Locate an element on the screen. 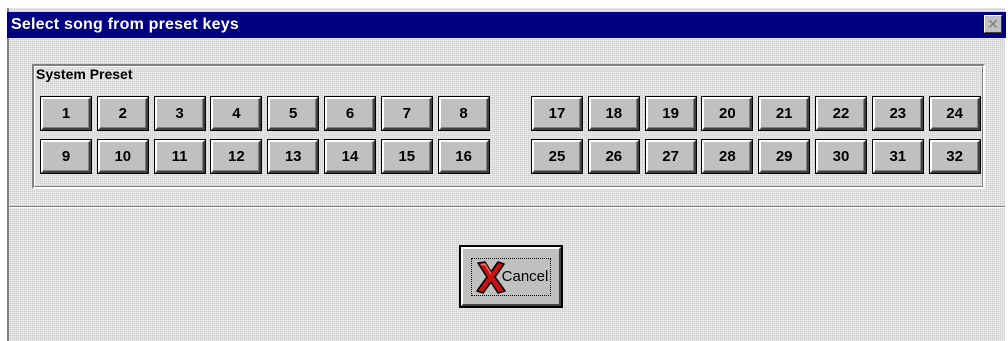 Image resolution: width=1008 pixels, height=341 pixels. preset-key-3: 3 is located at coordinates (179, 113).